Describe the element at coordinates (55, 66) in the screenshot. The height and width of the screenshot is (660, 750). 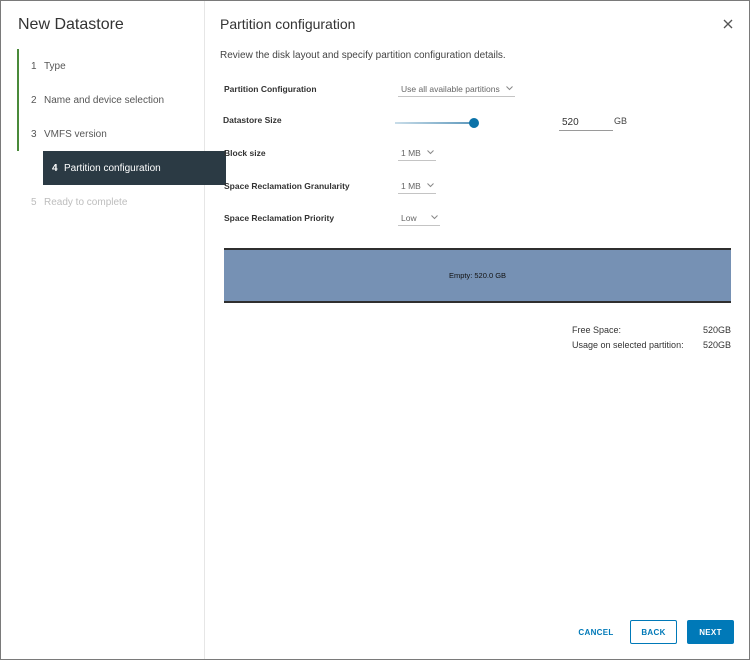
I see `step-label: Type` at that location.